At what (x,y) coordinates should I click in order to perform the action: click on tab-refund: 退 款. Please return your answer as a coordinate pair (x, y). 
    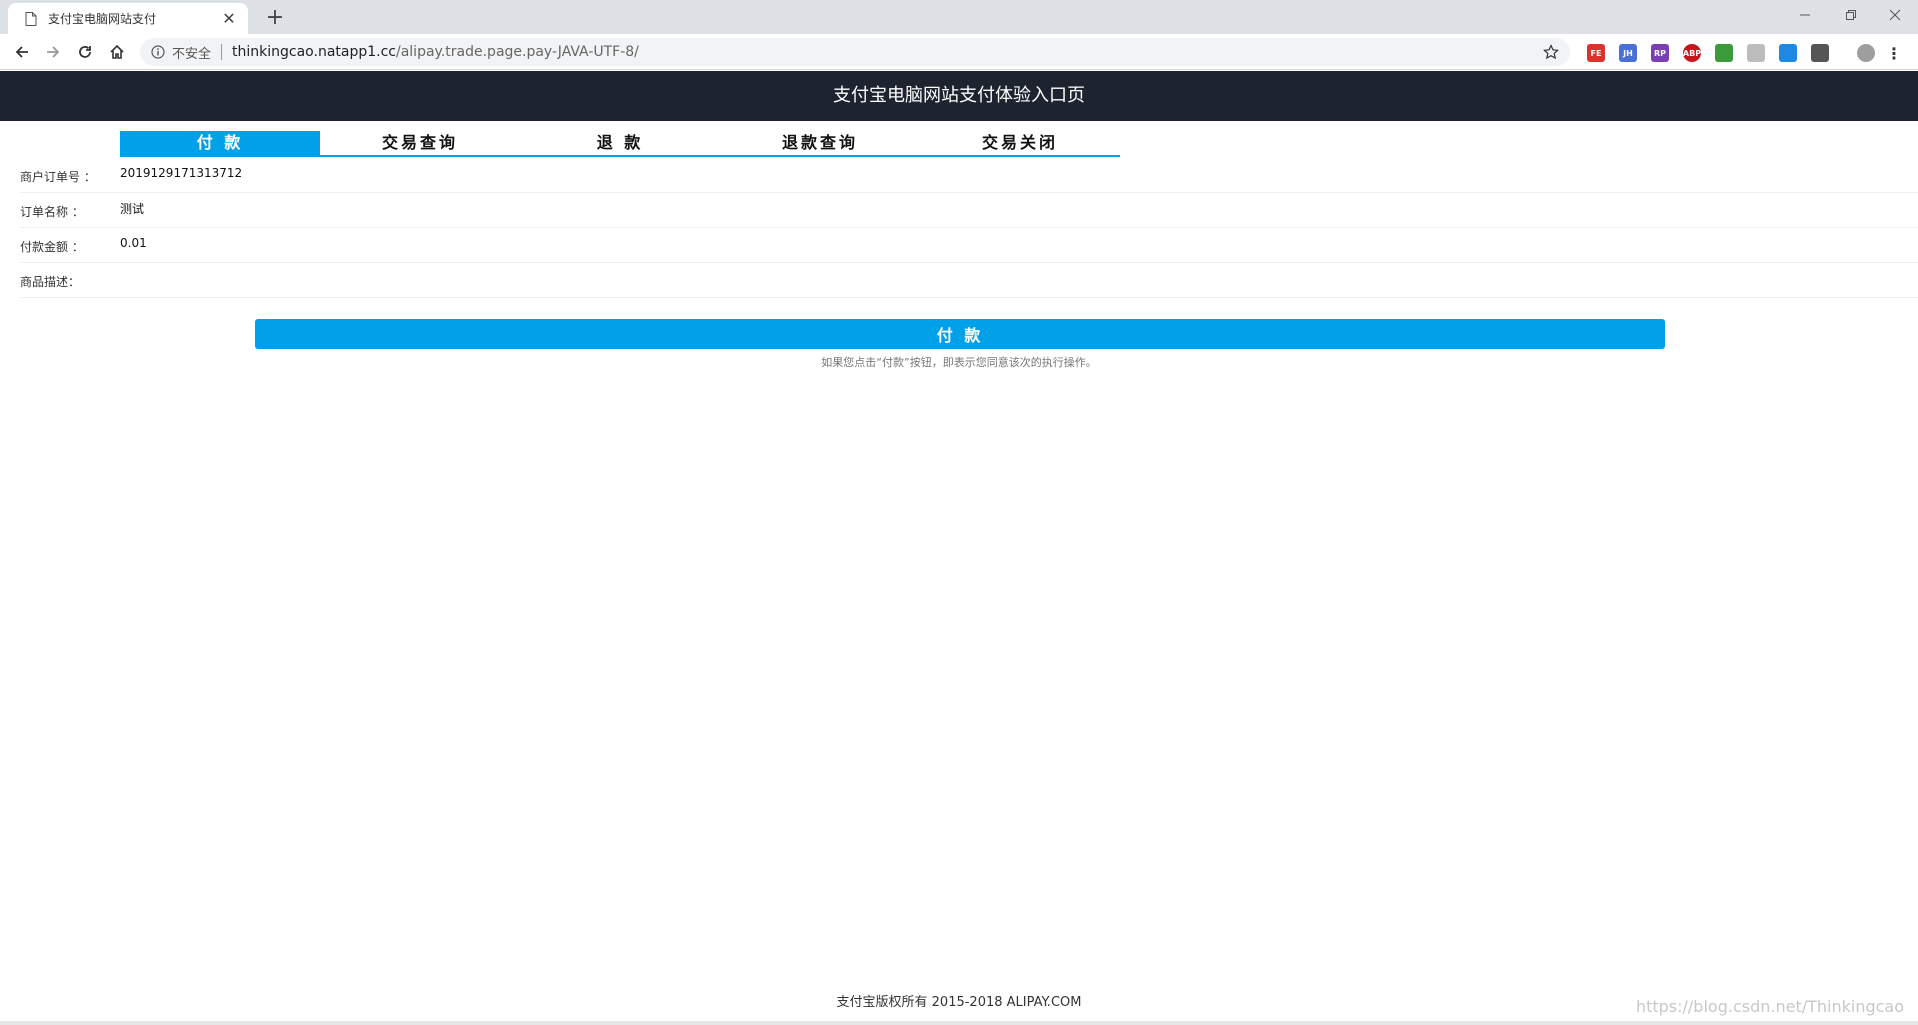
    Looking at the image, I should click on (620, 143).